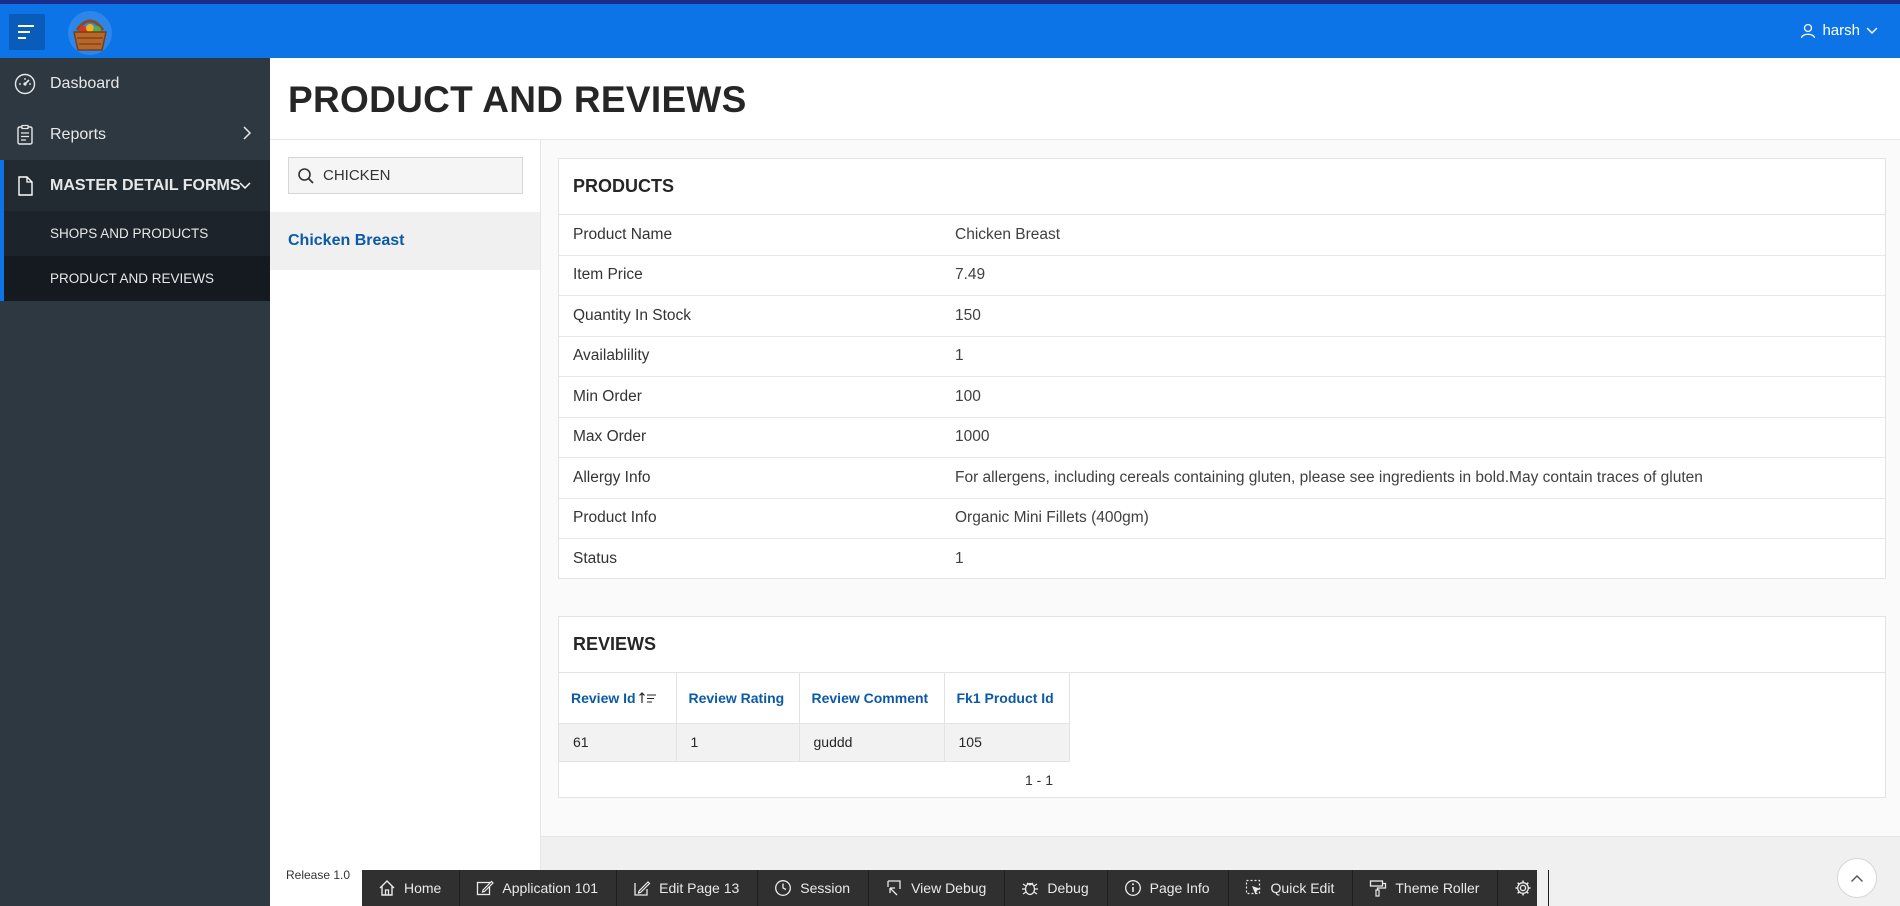  I want to click on gear-icon, so click(1523, 888).